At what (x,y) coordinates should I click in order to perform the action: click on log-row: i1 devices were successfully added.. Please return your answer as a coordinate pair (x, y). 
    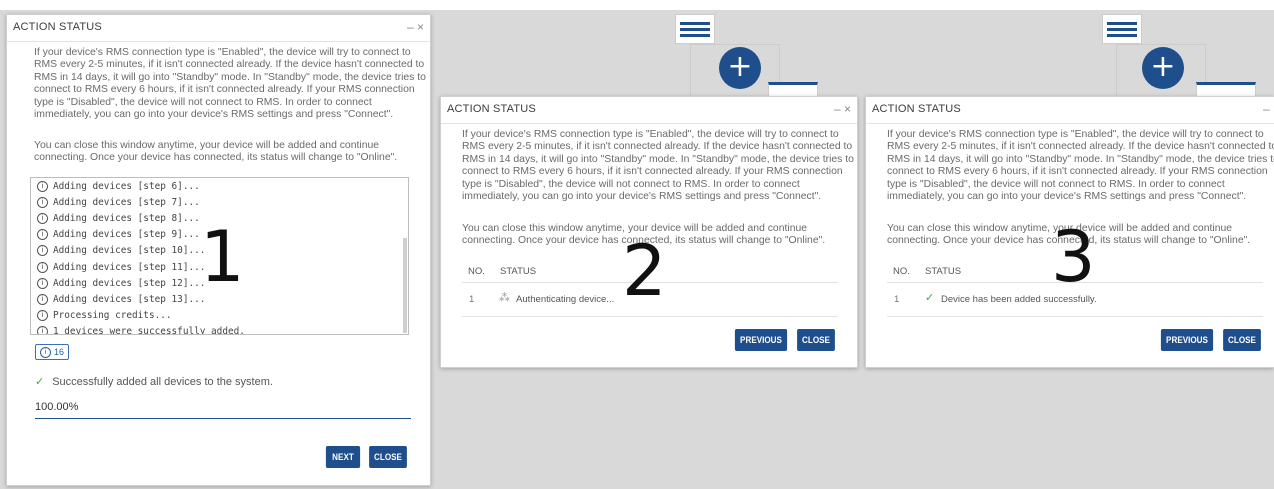
    Looking at the image, I should click on (219, 329).